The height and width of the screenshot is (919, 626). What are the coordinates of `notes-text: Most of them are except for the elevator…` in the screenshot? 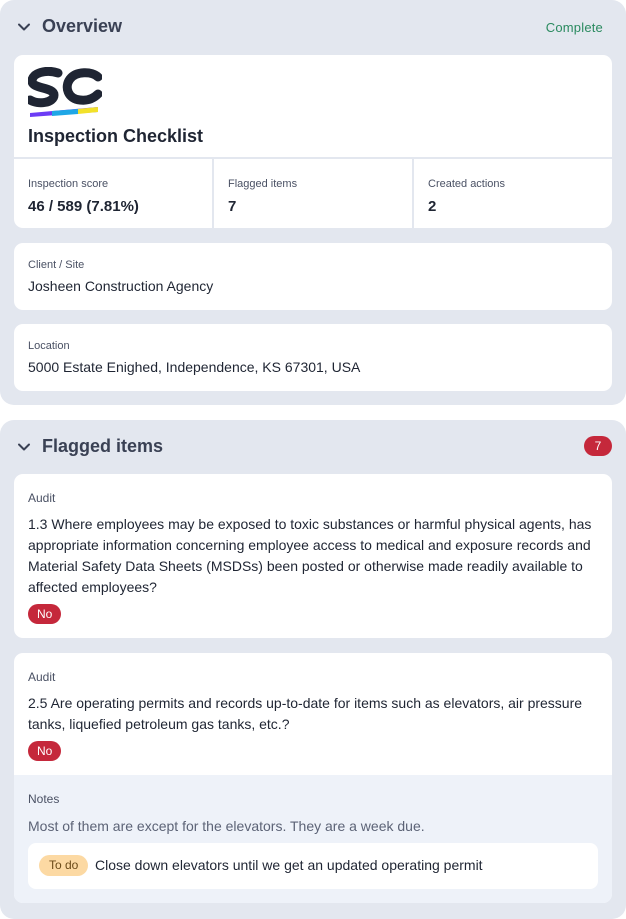 It's located at (226, 826).